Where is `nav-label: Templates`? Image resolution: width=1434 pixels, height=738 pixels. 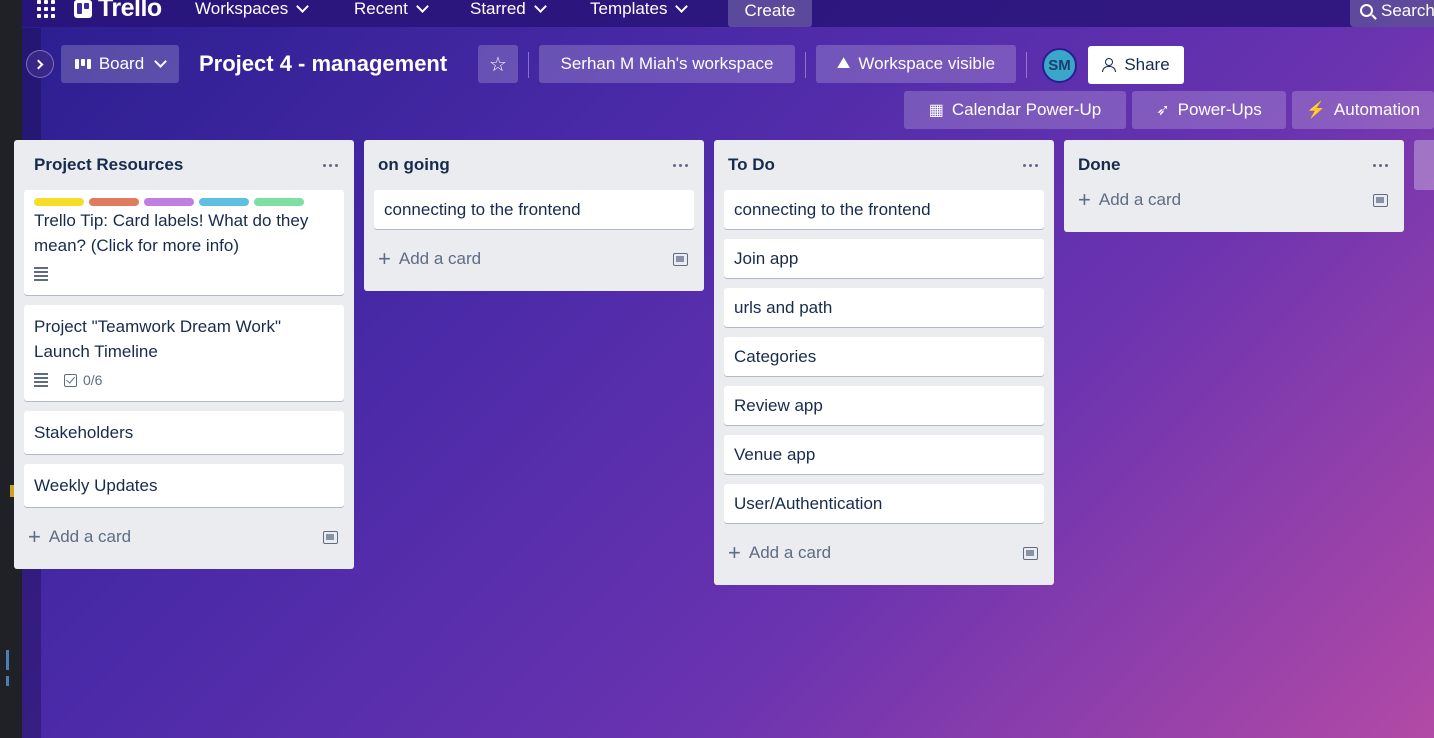
nav-label: Templates is located at coordinates (629, 9).